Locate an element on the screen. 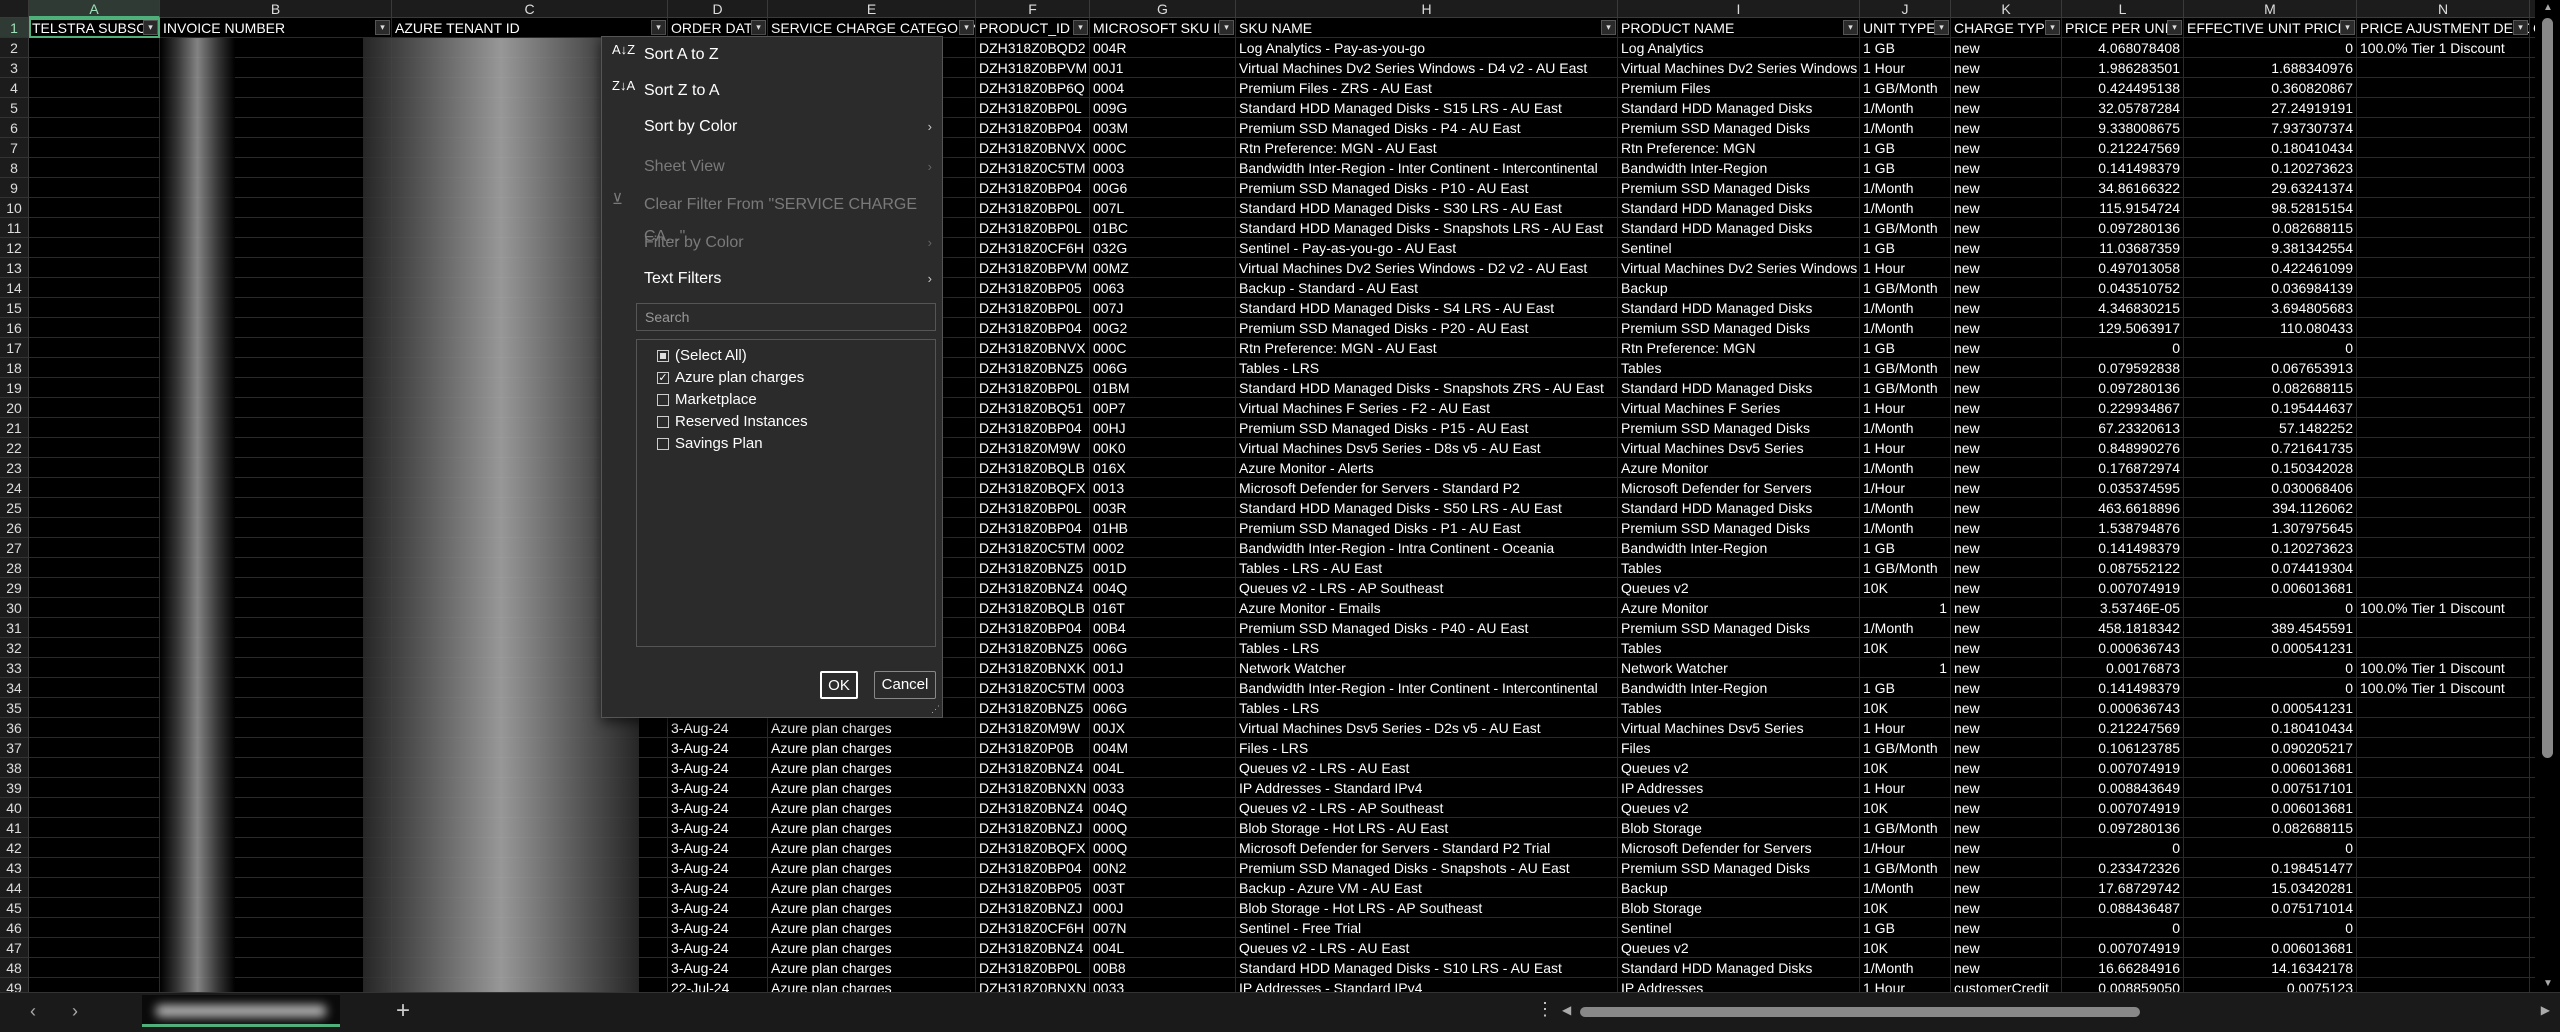 The height and width of the screenshot is (1032, 2560). table-cell: Virtual Machines Dsv5 Series is located at coordinates (1739, 448).